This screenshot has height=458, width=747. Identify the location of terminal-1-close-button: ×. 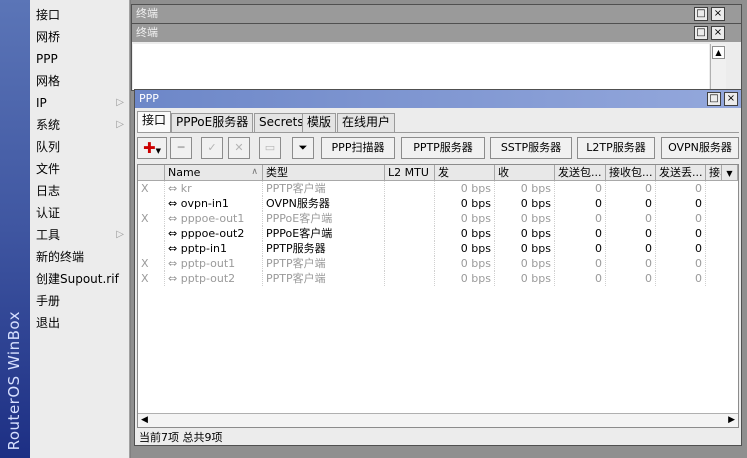
(718, 14).